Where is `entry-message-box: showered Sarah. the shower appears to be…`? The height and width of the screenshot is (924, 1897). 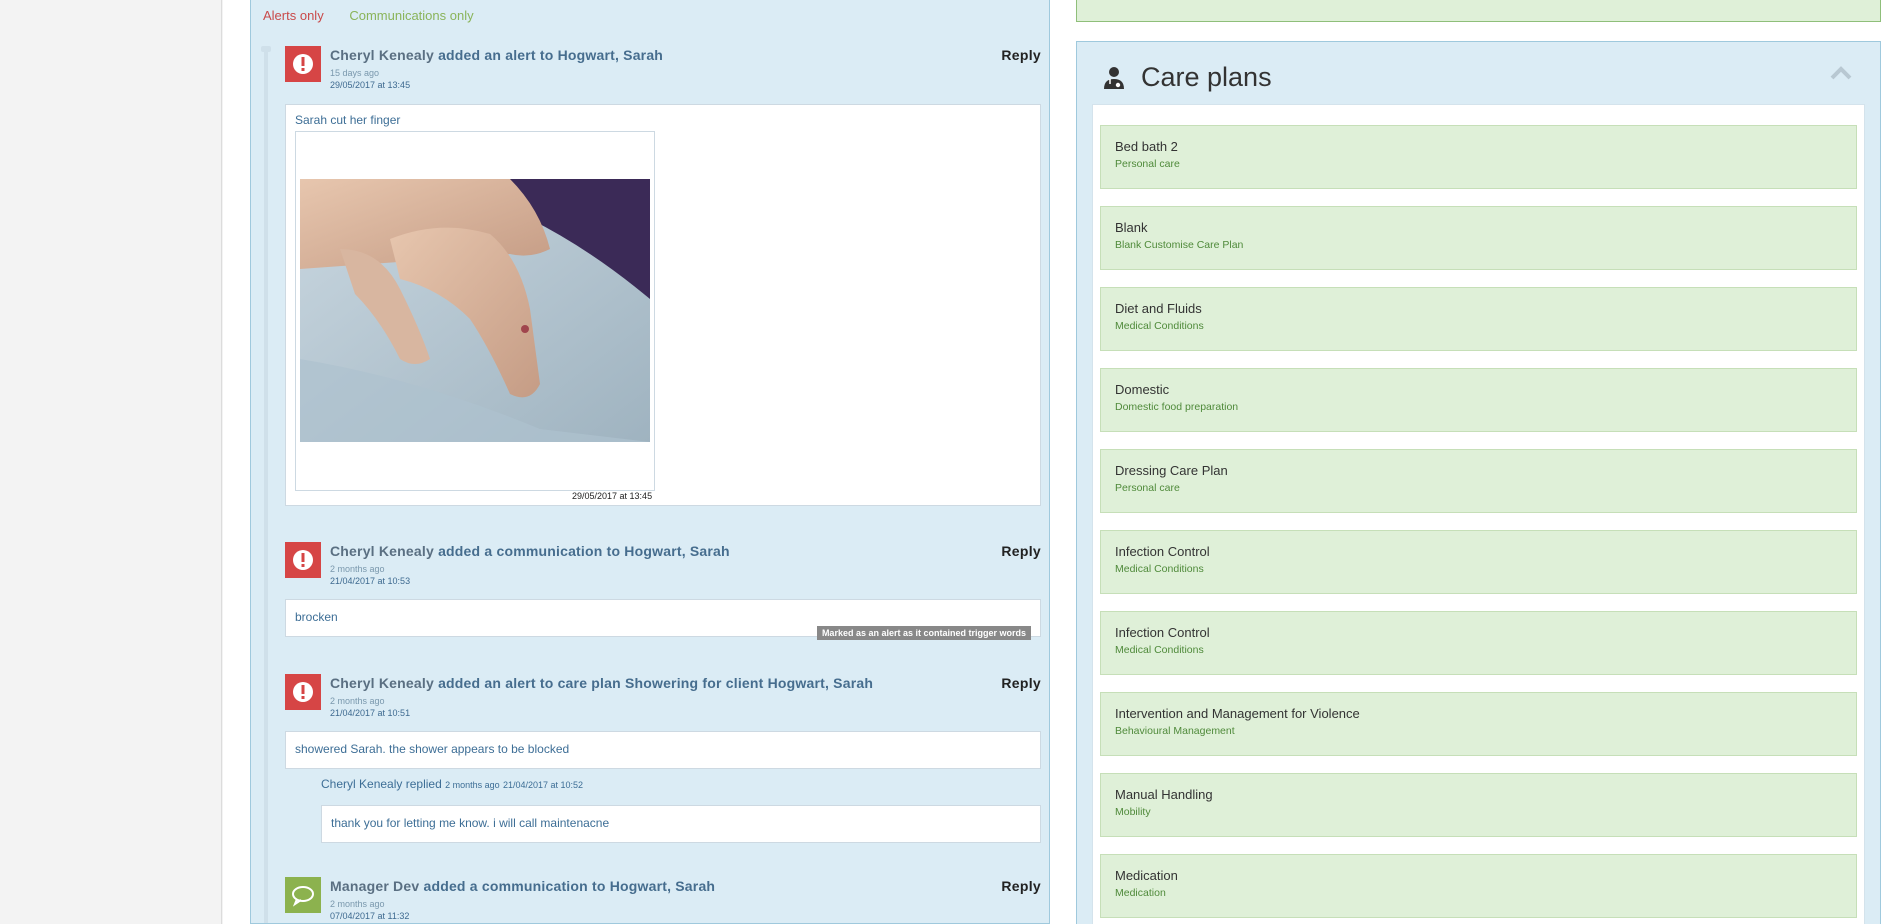 entry-message-box: showered Sarah. the shower appears to be… is located at coordinates (663, 750).